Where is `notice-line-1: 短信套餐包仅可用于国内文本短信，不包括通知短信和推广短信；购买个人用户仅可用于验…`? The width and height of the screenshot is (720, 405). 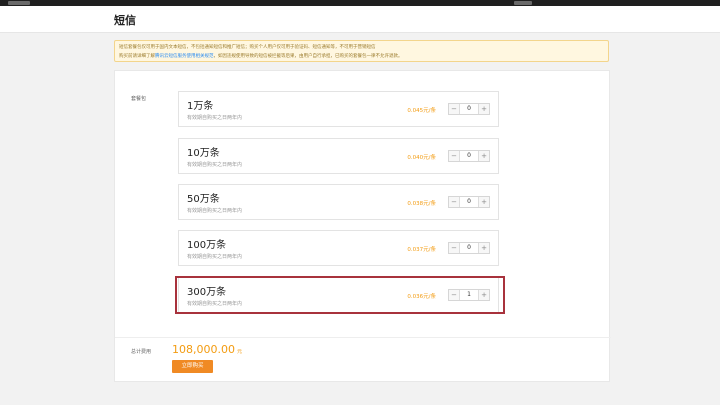
notice-line-1: 短信套餐包仅可用于国内文本短信，不包括通知短信和推广短信；购买个人用户仅可用于验… is located at coordinates (247, 47).